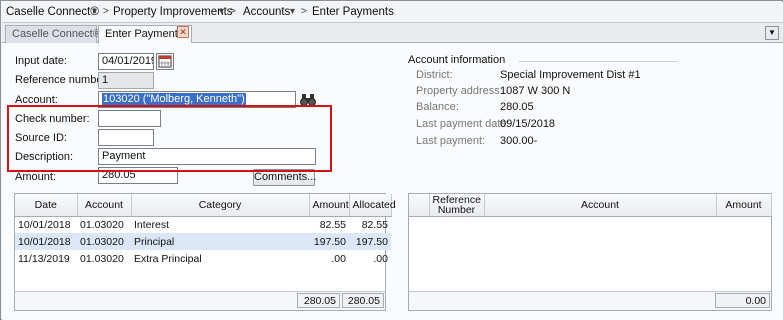 This screenshot has height=320, width=783. Describe the element at coordinates (41, 61) in the screenshot. I see `input-date-label: Input date:` at that location.